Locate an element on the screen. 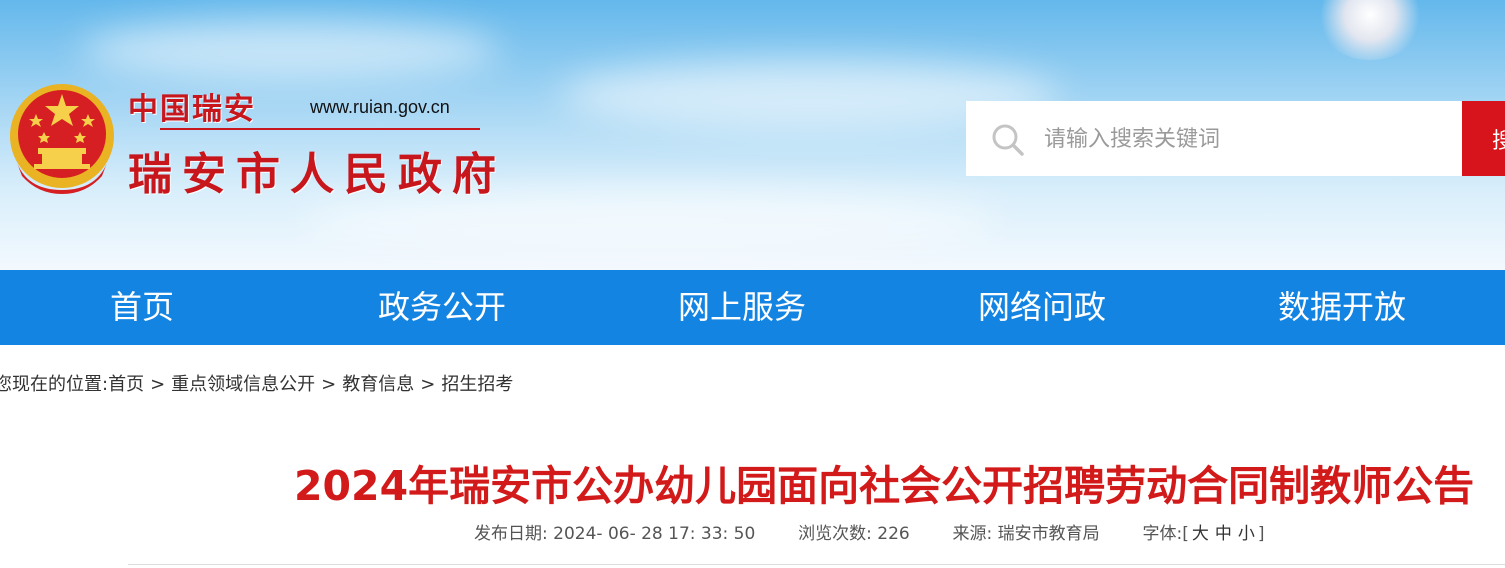  main-nav: 首页 政务公开 网上服务 网络问政 数据开放 is located at coordinates (752, 307).